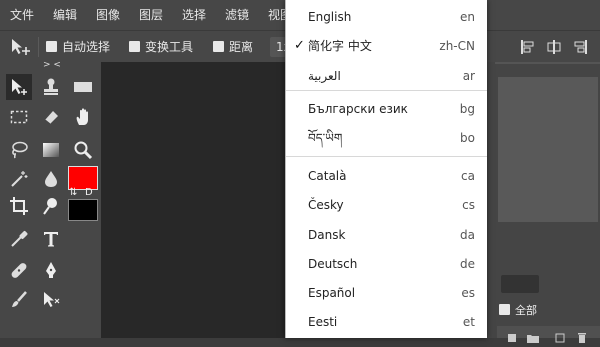  I want to click on lock-all-checkbox: 全部, so click(518, 310).